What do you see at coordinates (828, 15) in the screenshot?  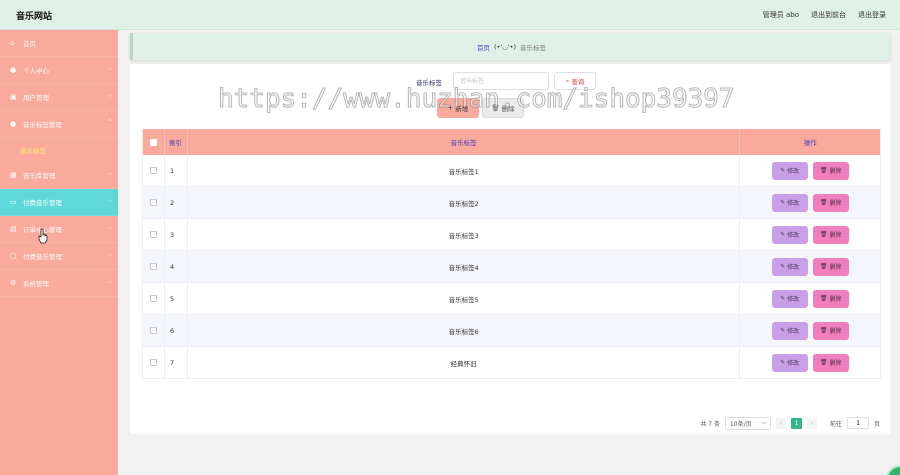 I see `back-to-front-link: 退出到前台` at bounding box center [828, 15].